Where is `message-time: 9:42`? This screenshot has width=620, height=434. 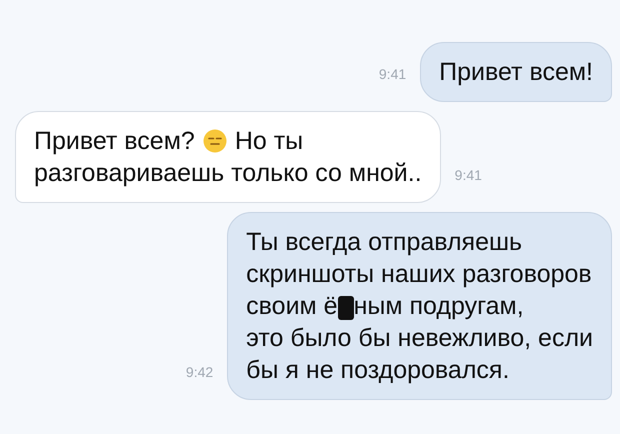
message-time: 9:42 is located at coordinates (200, 372).